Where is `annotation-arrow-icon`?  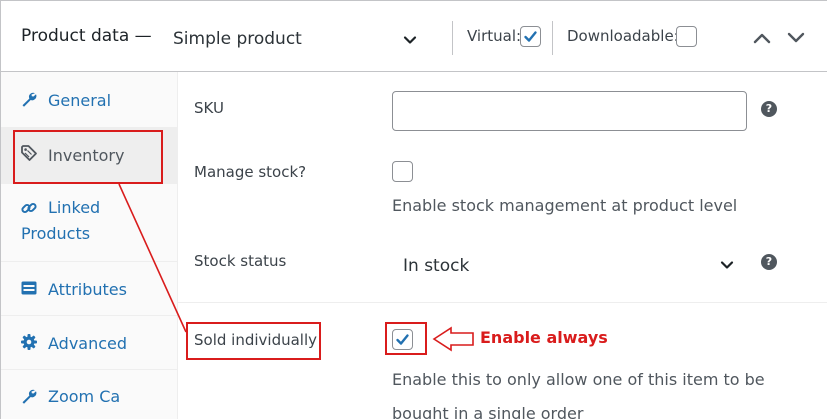
annotation-arrow-icon is located at coordinates (453, 339).